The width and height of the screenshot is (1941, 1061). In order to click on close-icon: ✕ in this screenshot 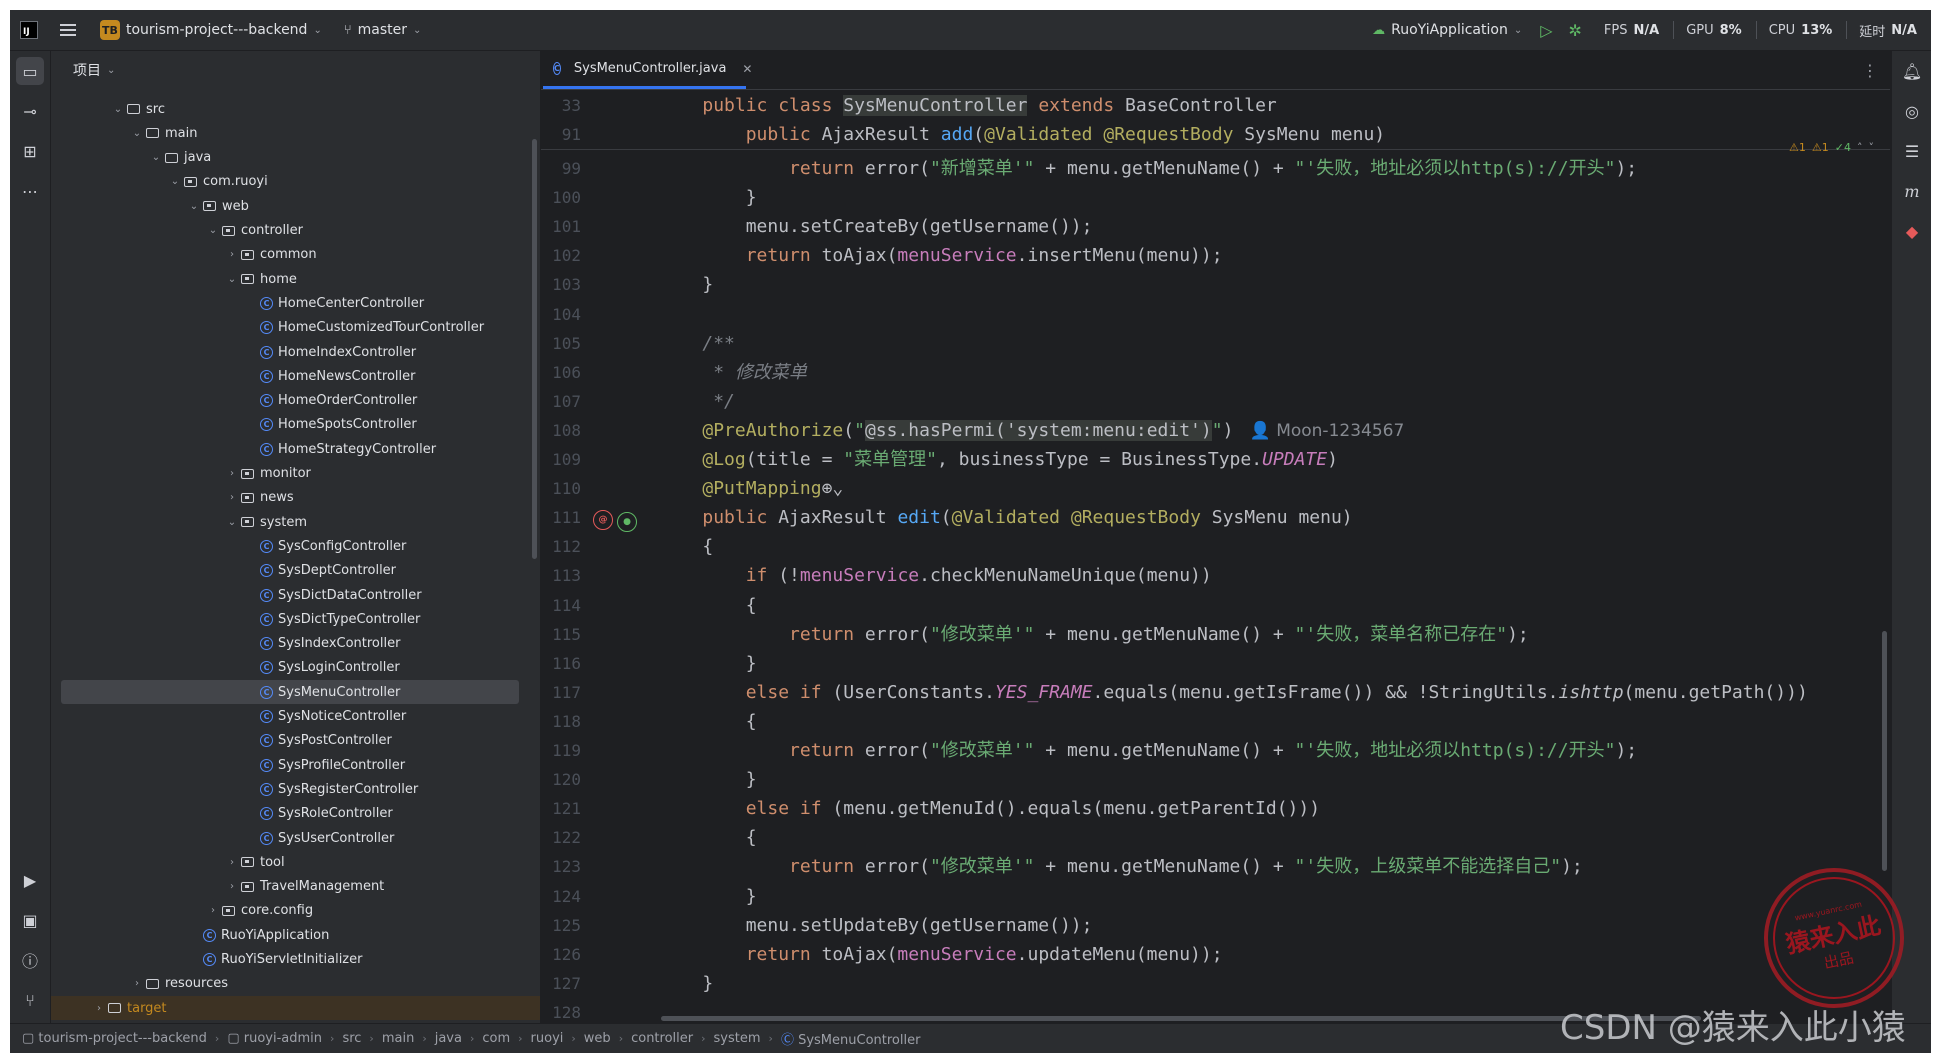, I will do `click(747, 69)`.